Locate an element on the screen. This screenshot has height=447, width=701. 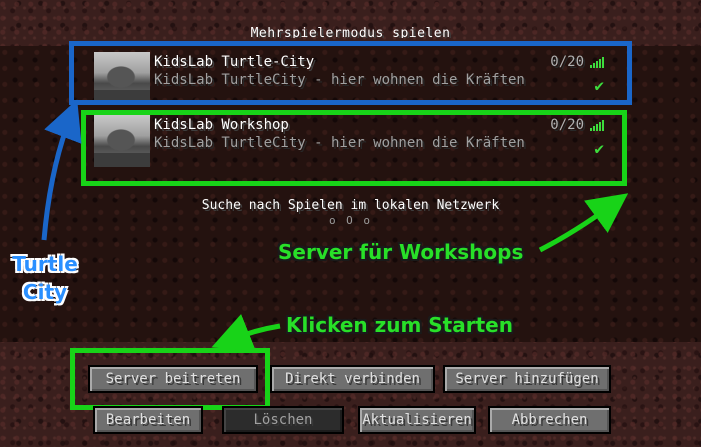
lan-scan-text: Suche nach Spielen im lokalen Netzwerk is located at coordinates (350, 205).